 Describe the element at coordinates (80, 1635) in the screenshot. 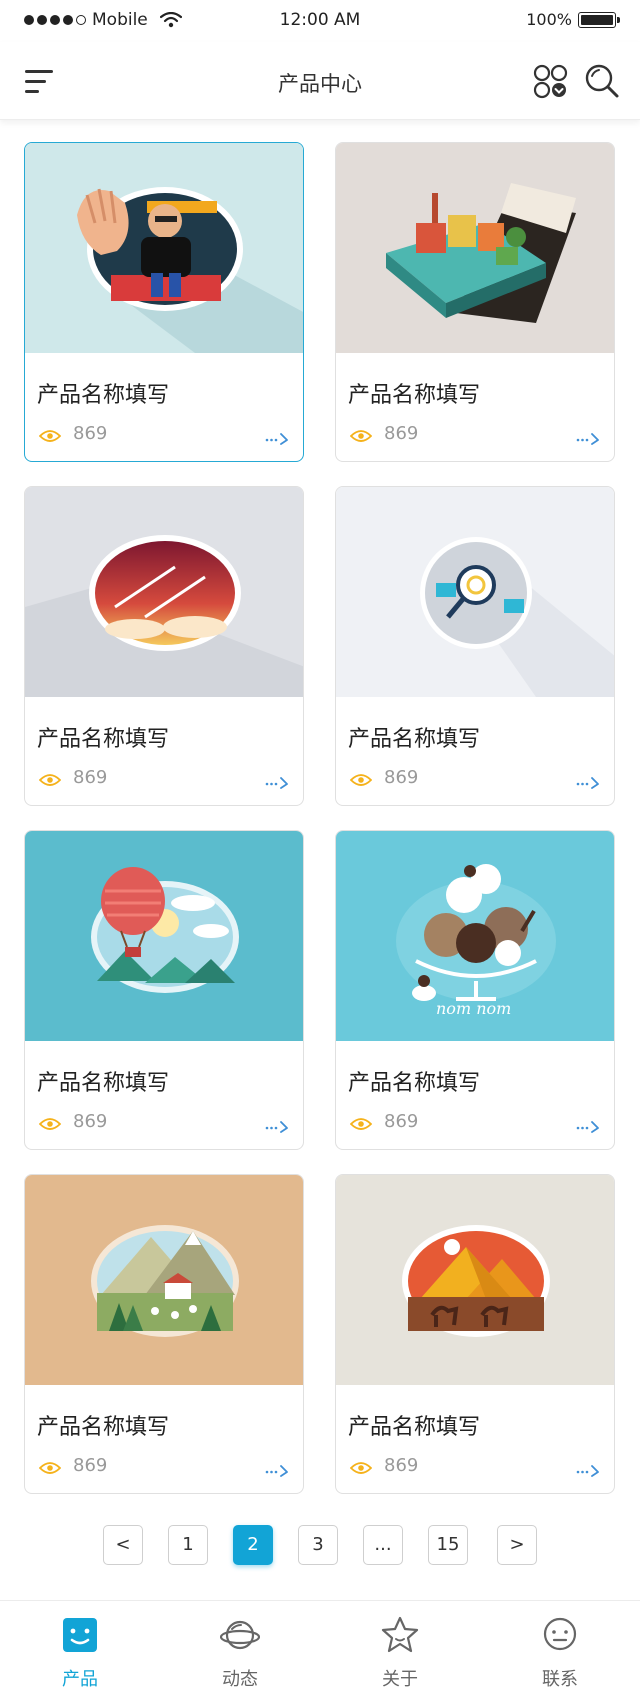

I see `smile-box-icon` at that location.